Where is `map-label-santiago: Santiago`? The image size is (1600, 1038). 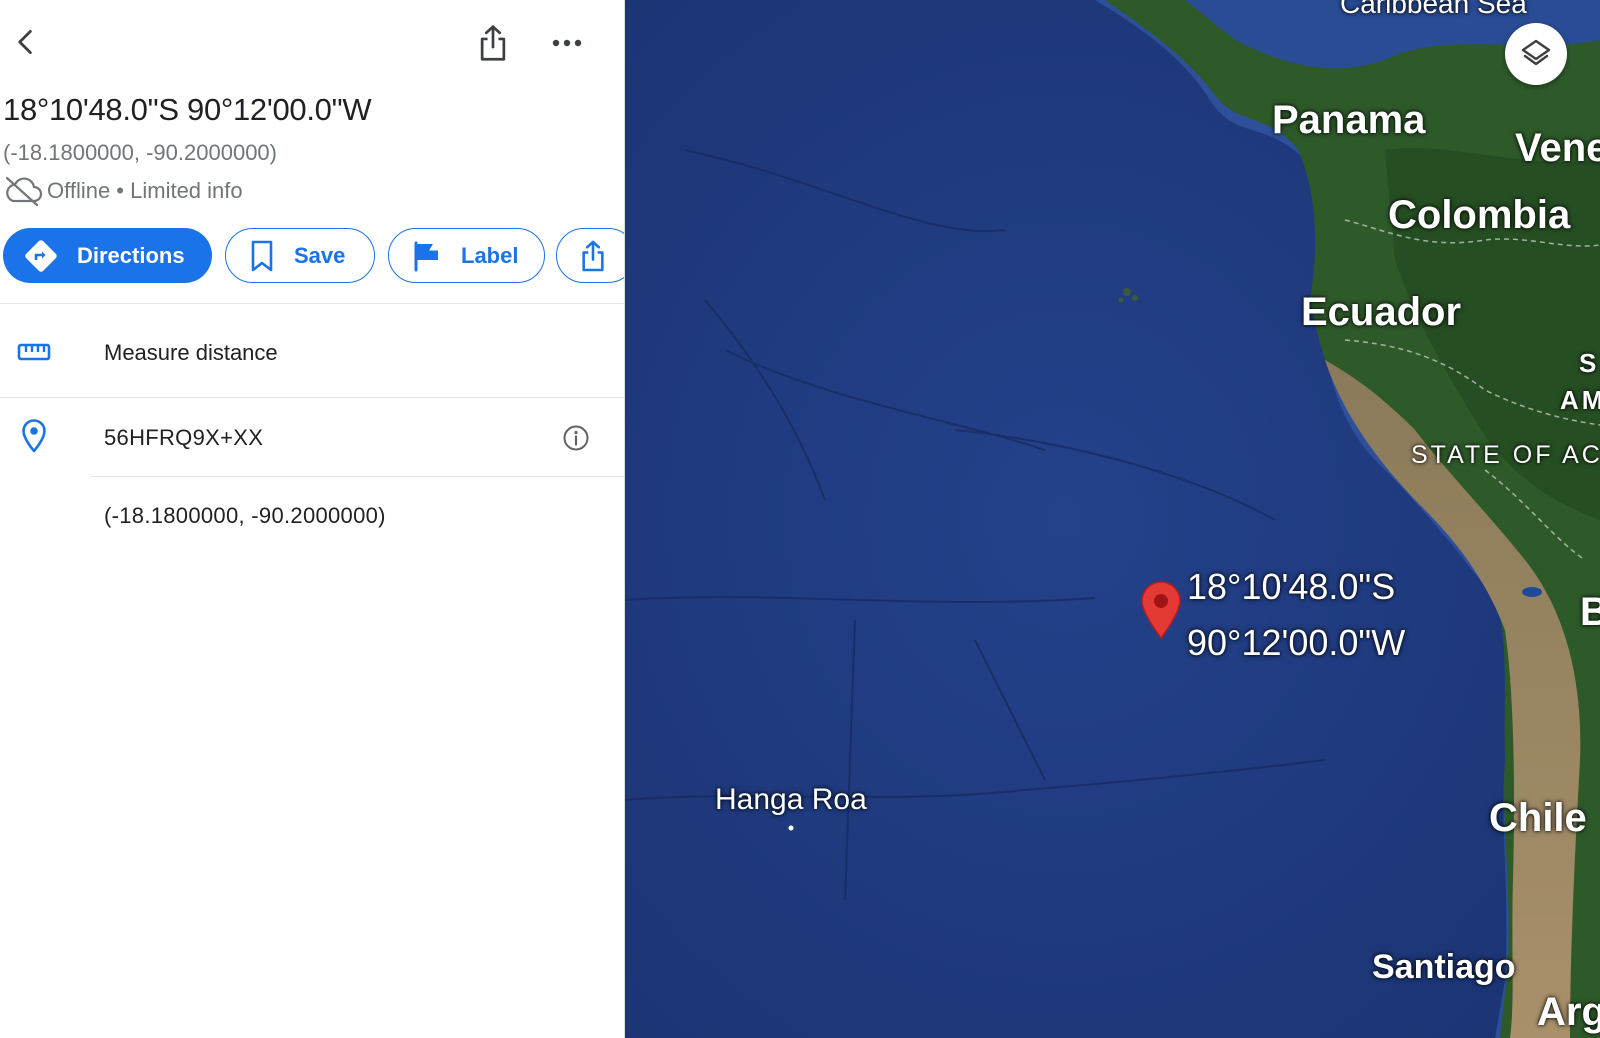 map-label-santiago: Santiago is located at coordinates (1444, 967).